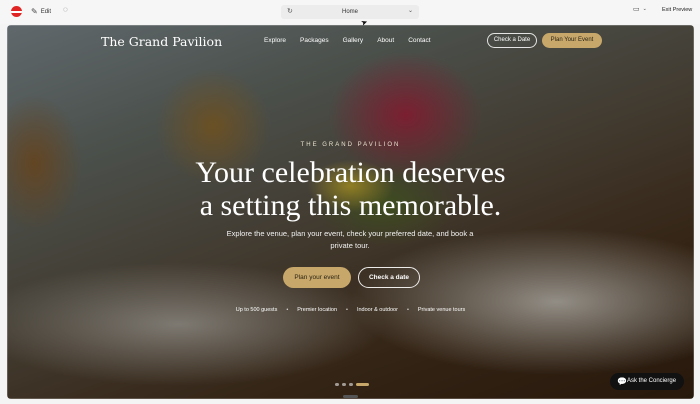 This screenshot has width=700, height=404. What do you see at coordinates (275, 40) in the screenshot?
I see `nav-item-explore: Explore` at bounding box center [275, 40].